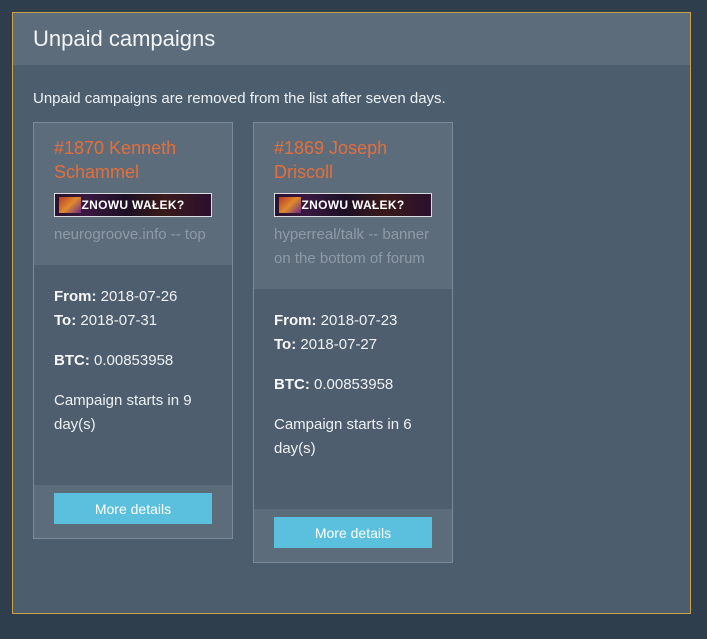 The width and height of the screenshot is (707, 639). What do you see at coordinates (130, 234) in the screenshot?
I see `campaign-placement: neurogroove.info -- top` at bounding box center [130, 234].